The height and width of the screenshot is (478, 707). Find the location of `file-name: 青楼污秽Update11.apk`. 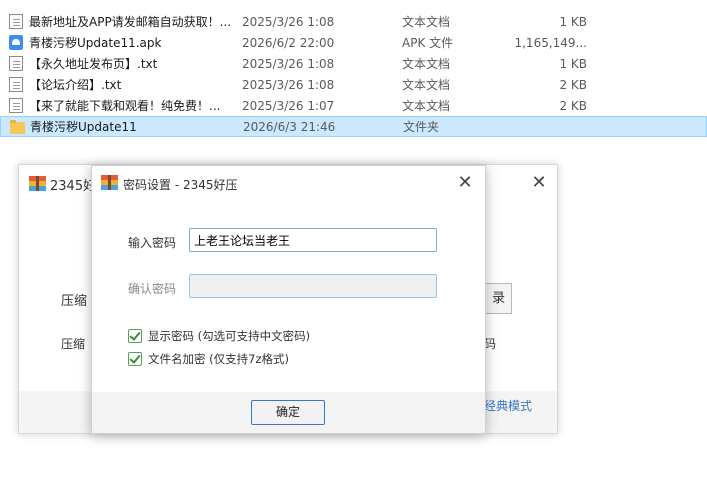

file-name: 青楼污秽Update11.apk is located at coordinates (95, 43).